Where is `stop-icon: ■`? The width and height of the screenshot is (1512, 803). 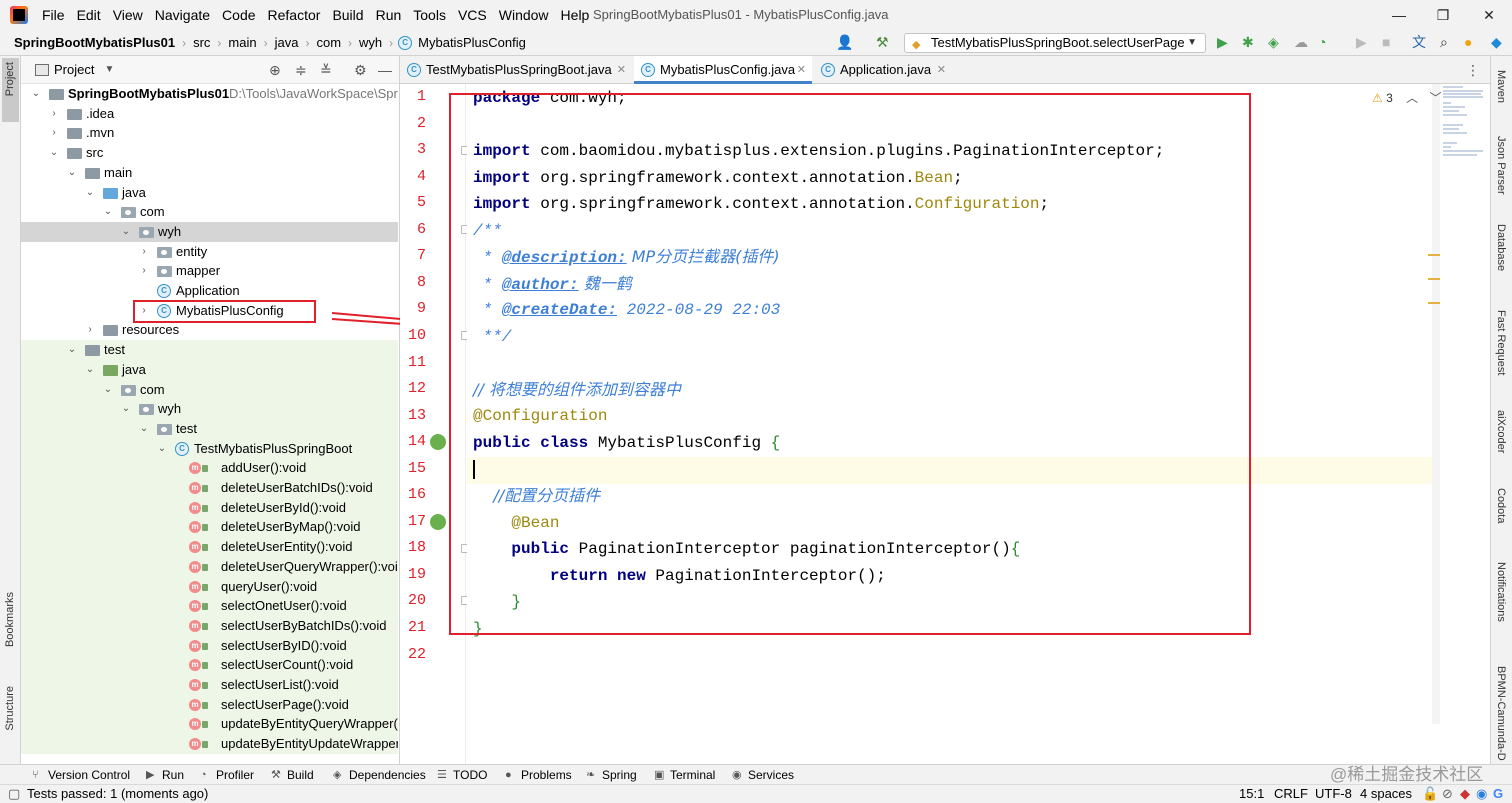 stop-icon: ■ is located at coordinates (1386, 42).